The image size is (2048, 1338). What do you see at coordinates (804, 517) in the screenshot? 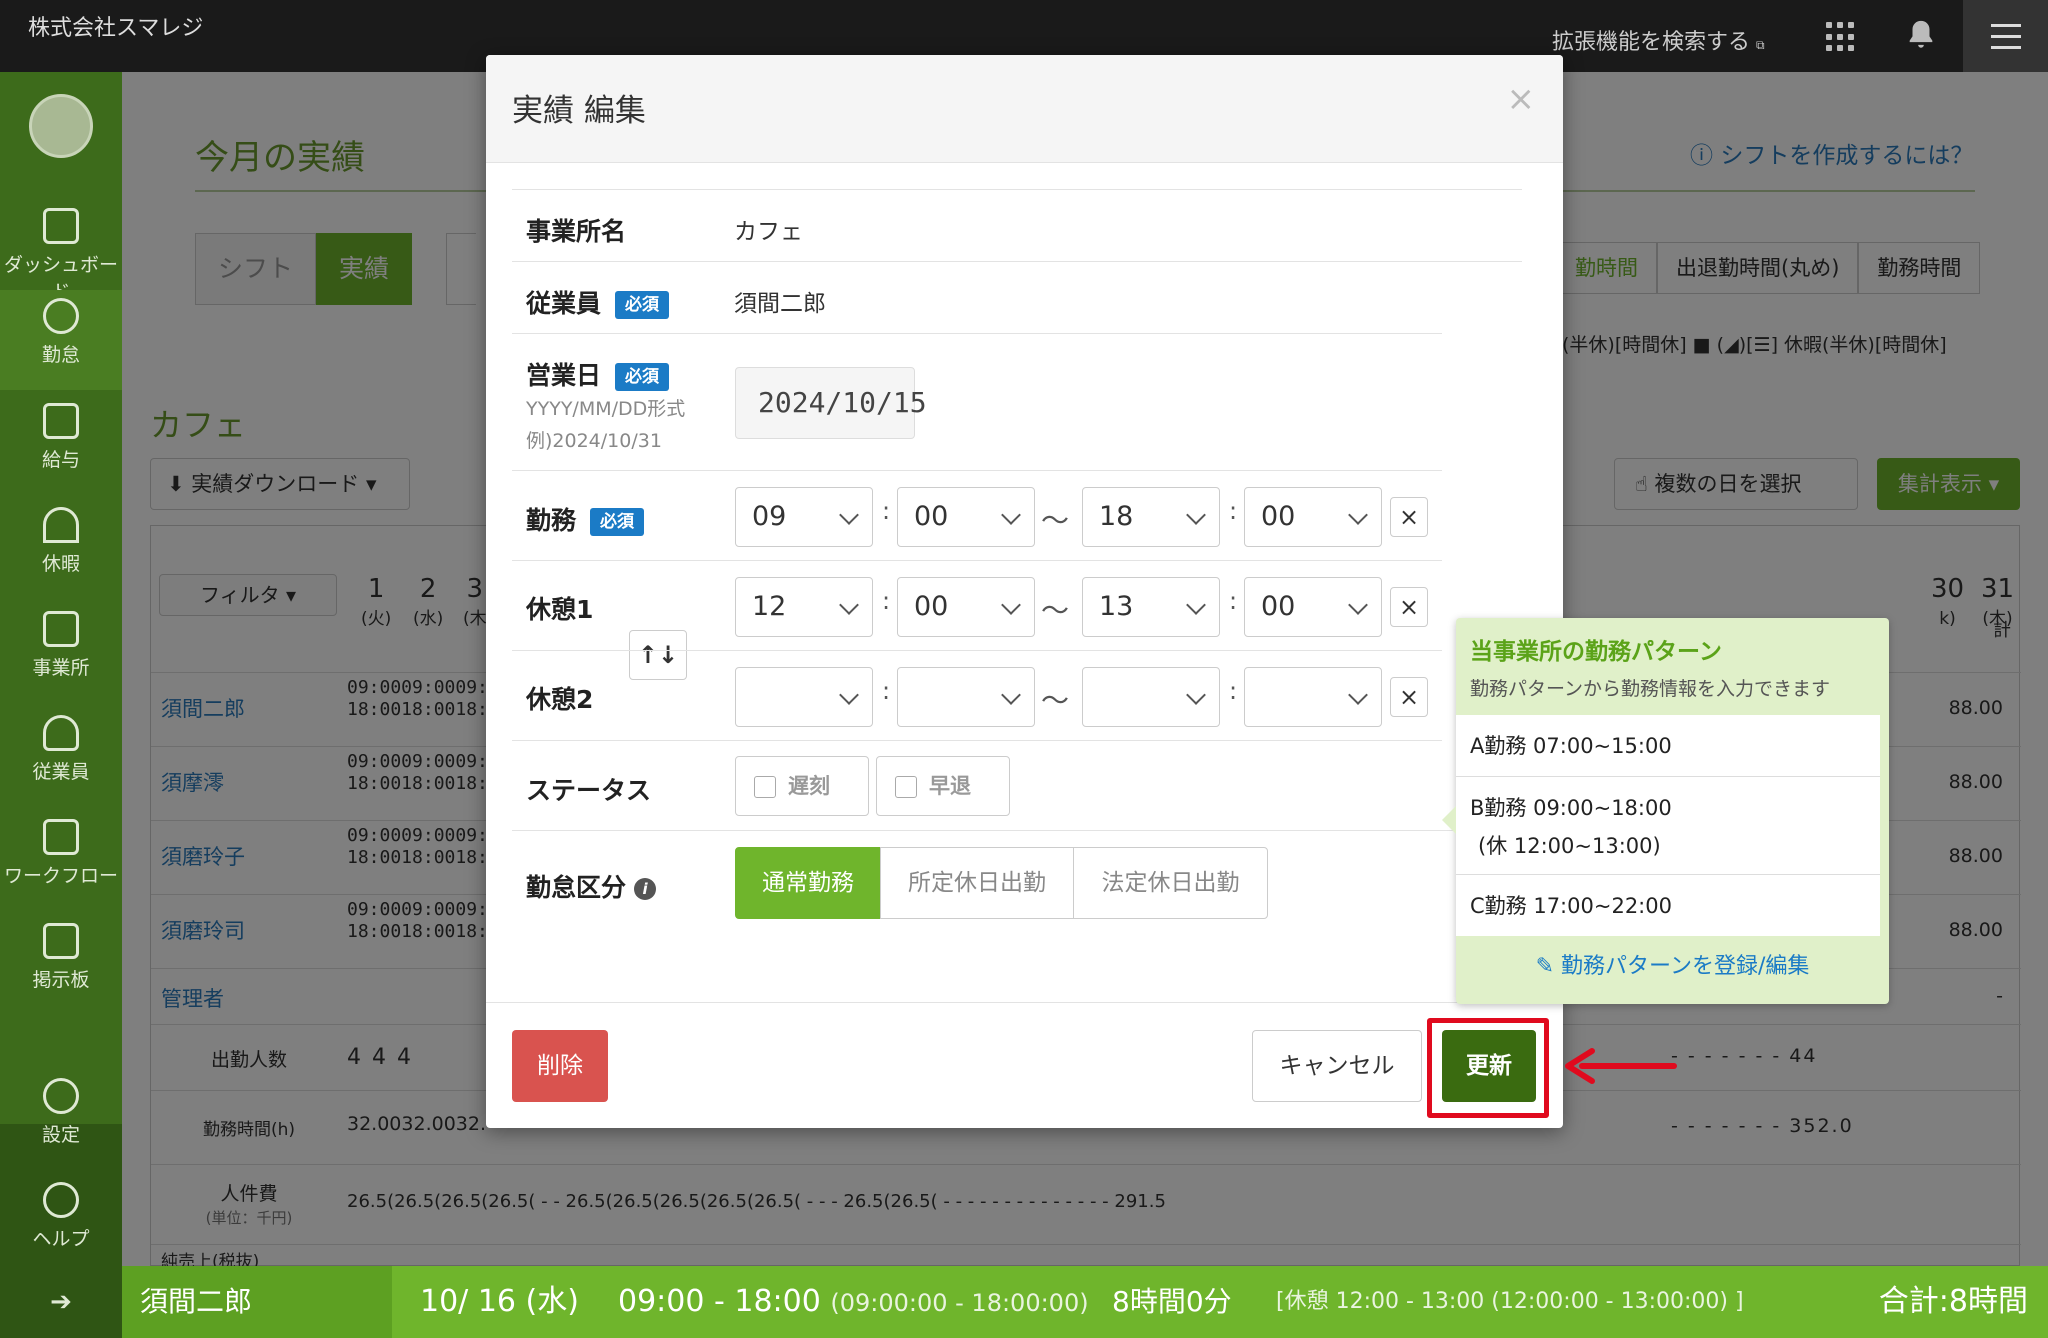
I see `work-start-hour-select: 09` at bounding box center [804, 517].